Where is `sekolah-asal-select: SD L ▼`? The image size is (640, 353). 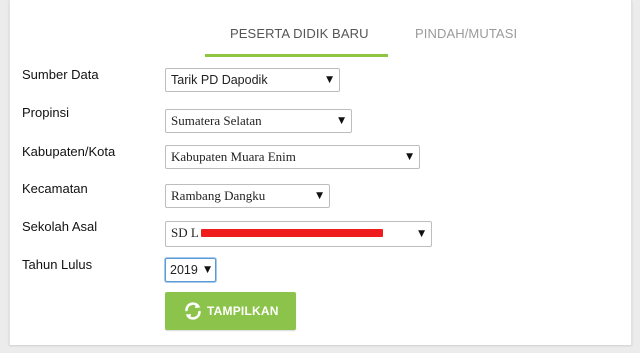
sekolah-asal-select: SD L ▼ is located at coordinates (298, 234).